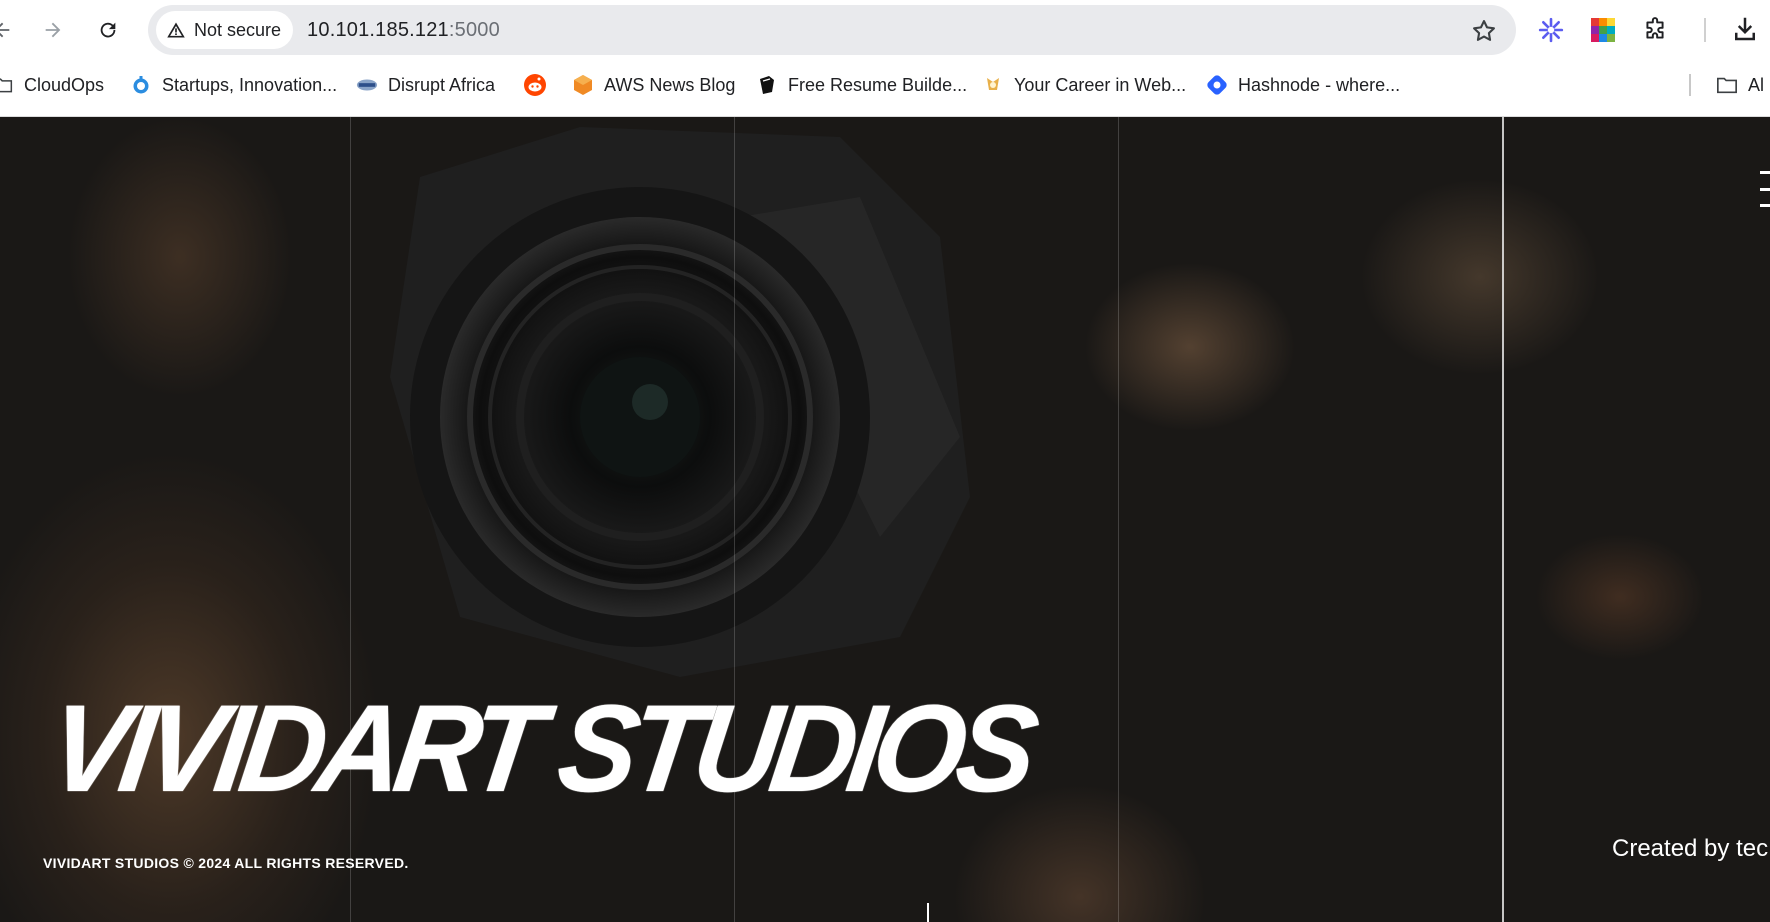 Image resolution: width=1770 pixels, height=922 pixels. I want to click on bookmark-label: AWS News Blog, so click(670, 84).